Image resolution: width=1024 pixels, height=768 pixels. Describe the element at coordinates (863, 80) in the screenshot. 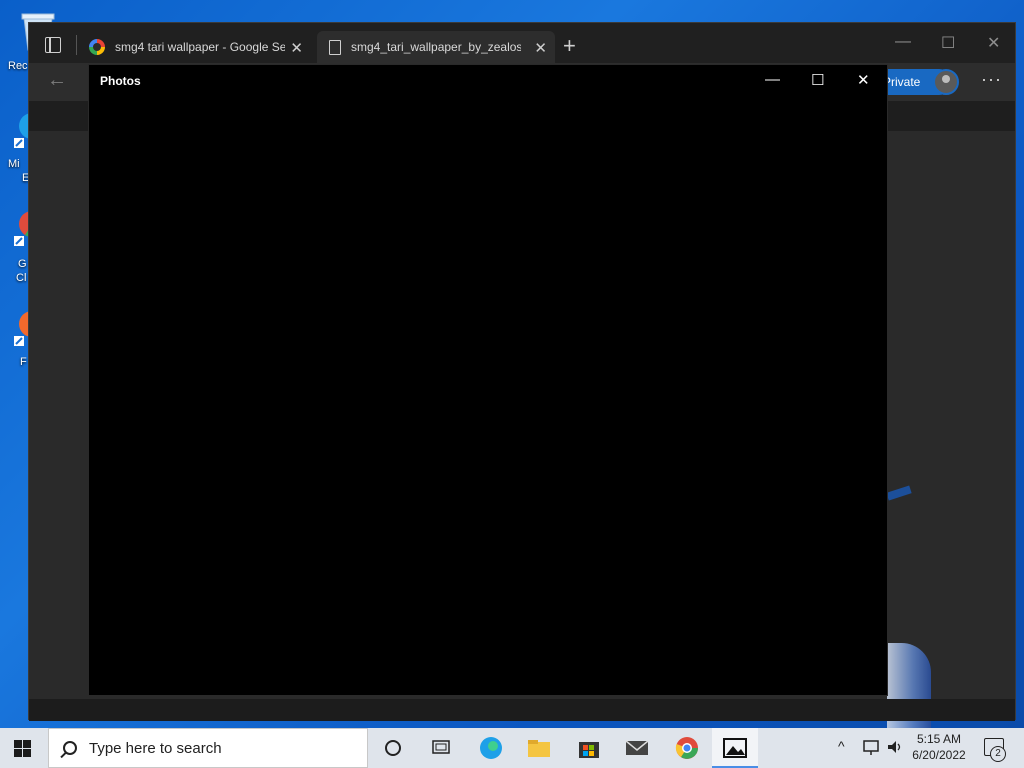

I see `photos-close-icon: ✕` at that location.